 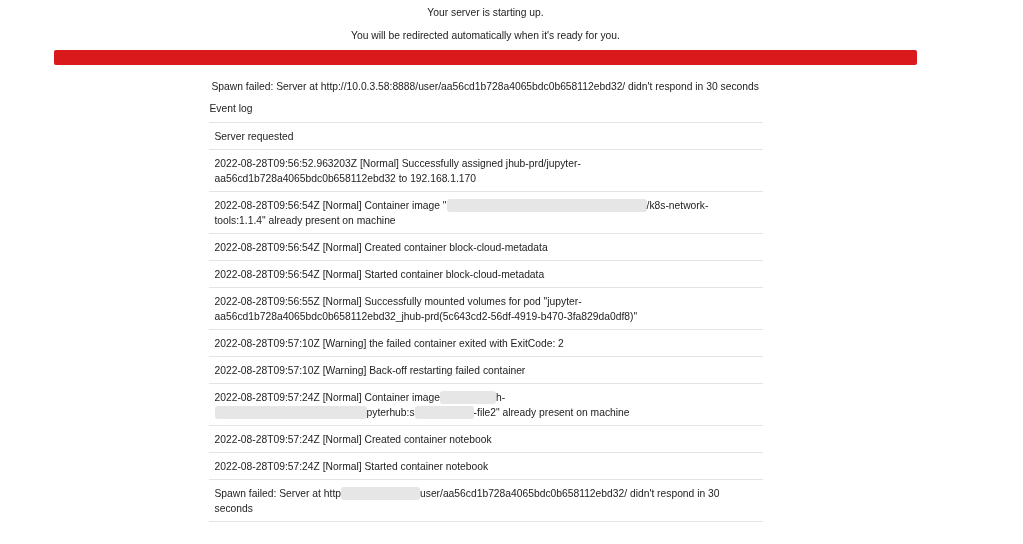 What do you see at coordinates (398, 302) in the screenshot?
I see `log-text: 2022-08-28T09:56:55Z [Normal] Successfully mounted volumes for pod "jupyter-` at bounding box center [398, 302].